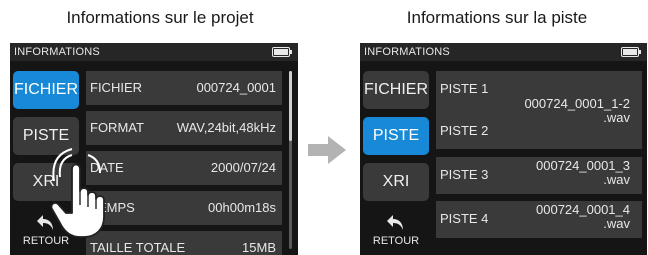 The image size is (648, 255). I want to click on track-label: PISTE 2, so click(464, 130).